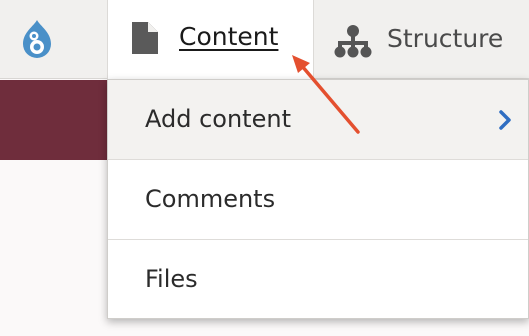 Image resolution: width=529 pixels, height=336 pixels. I want to click on drupal-logo-icon, so click(37, 40).